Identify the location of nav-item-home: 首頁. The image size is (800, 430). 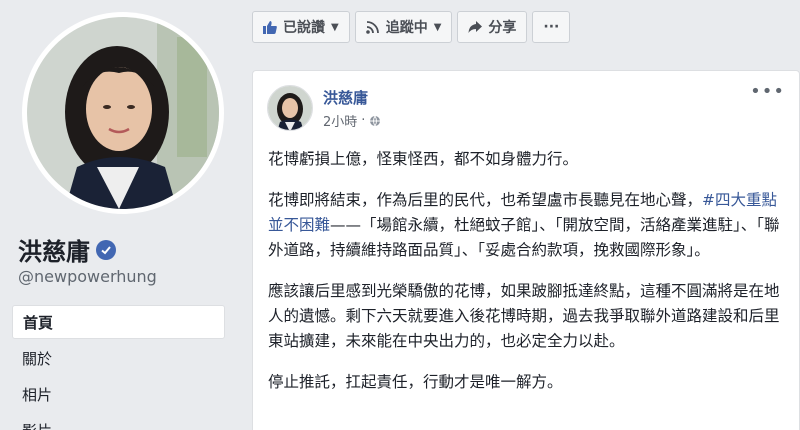
(118, 322).